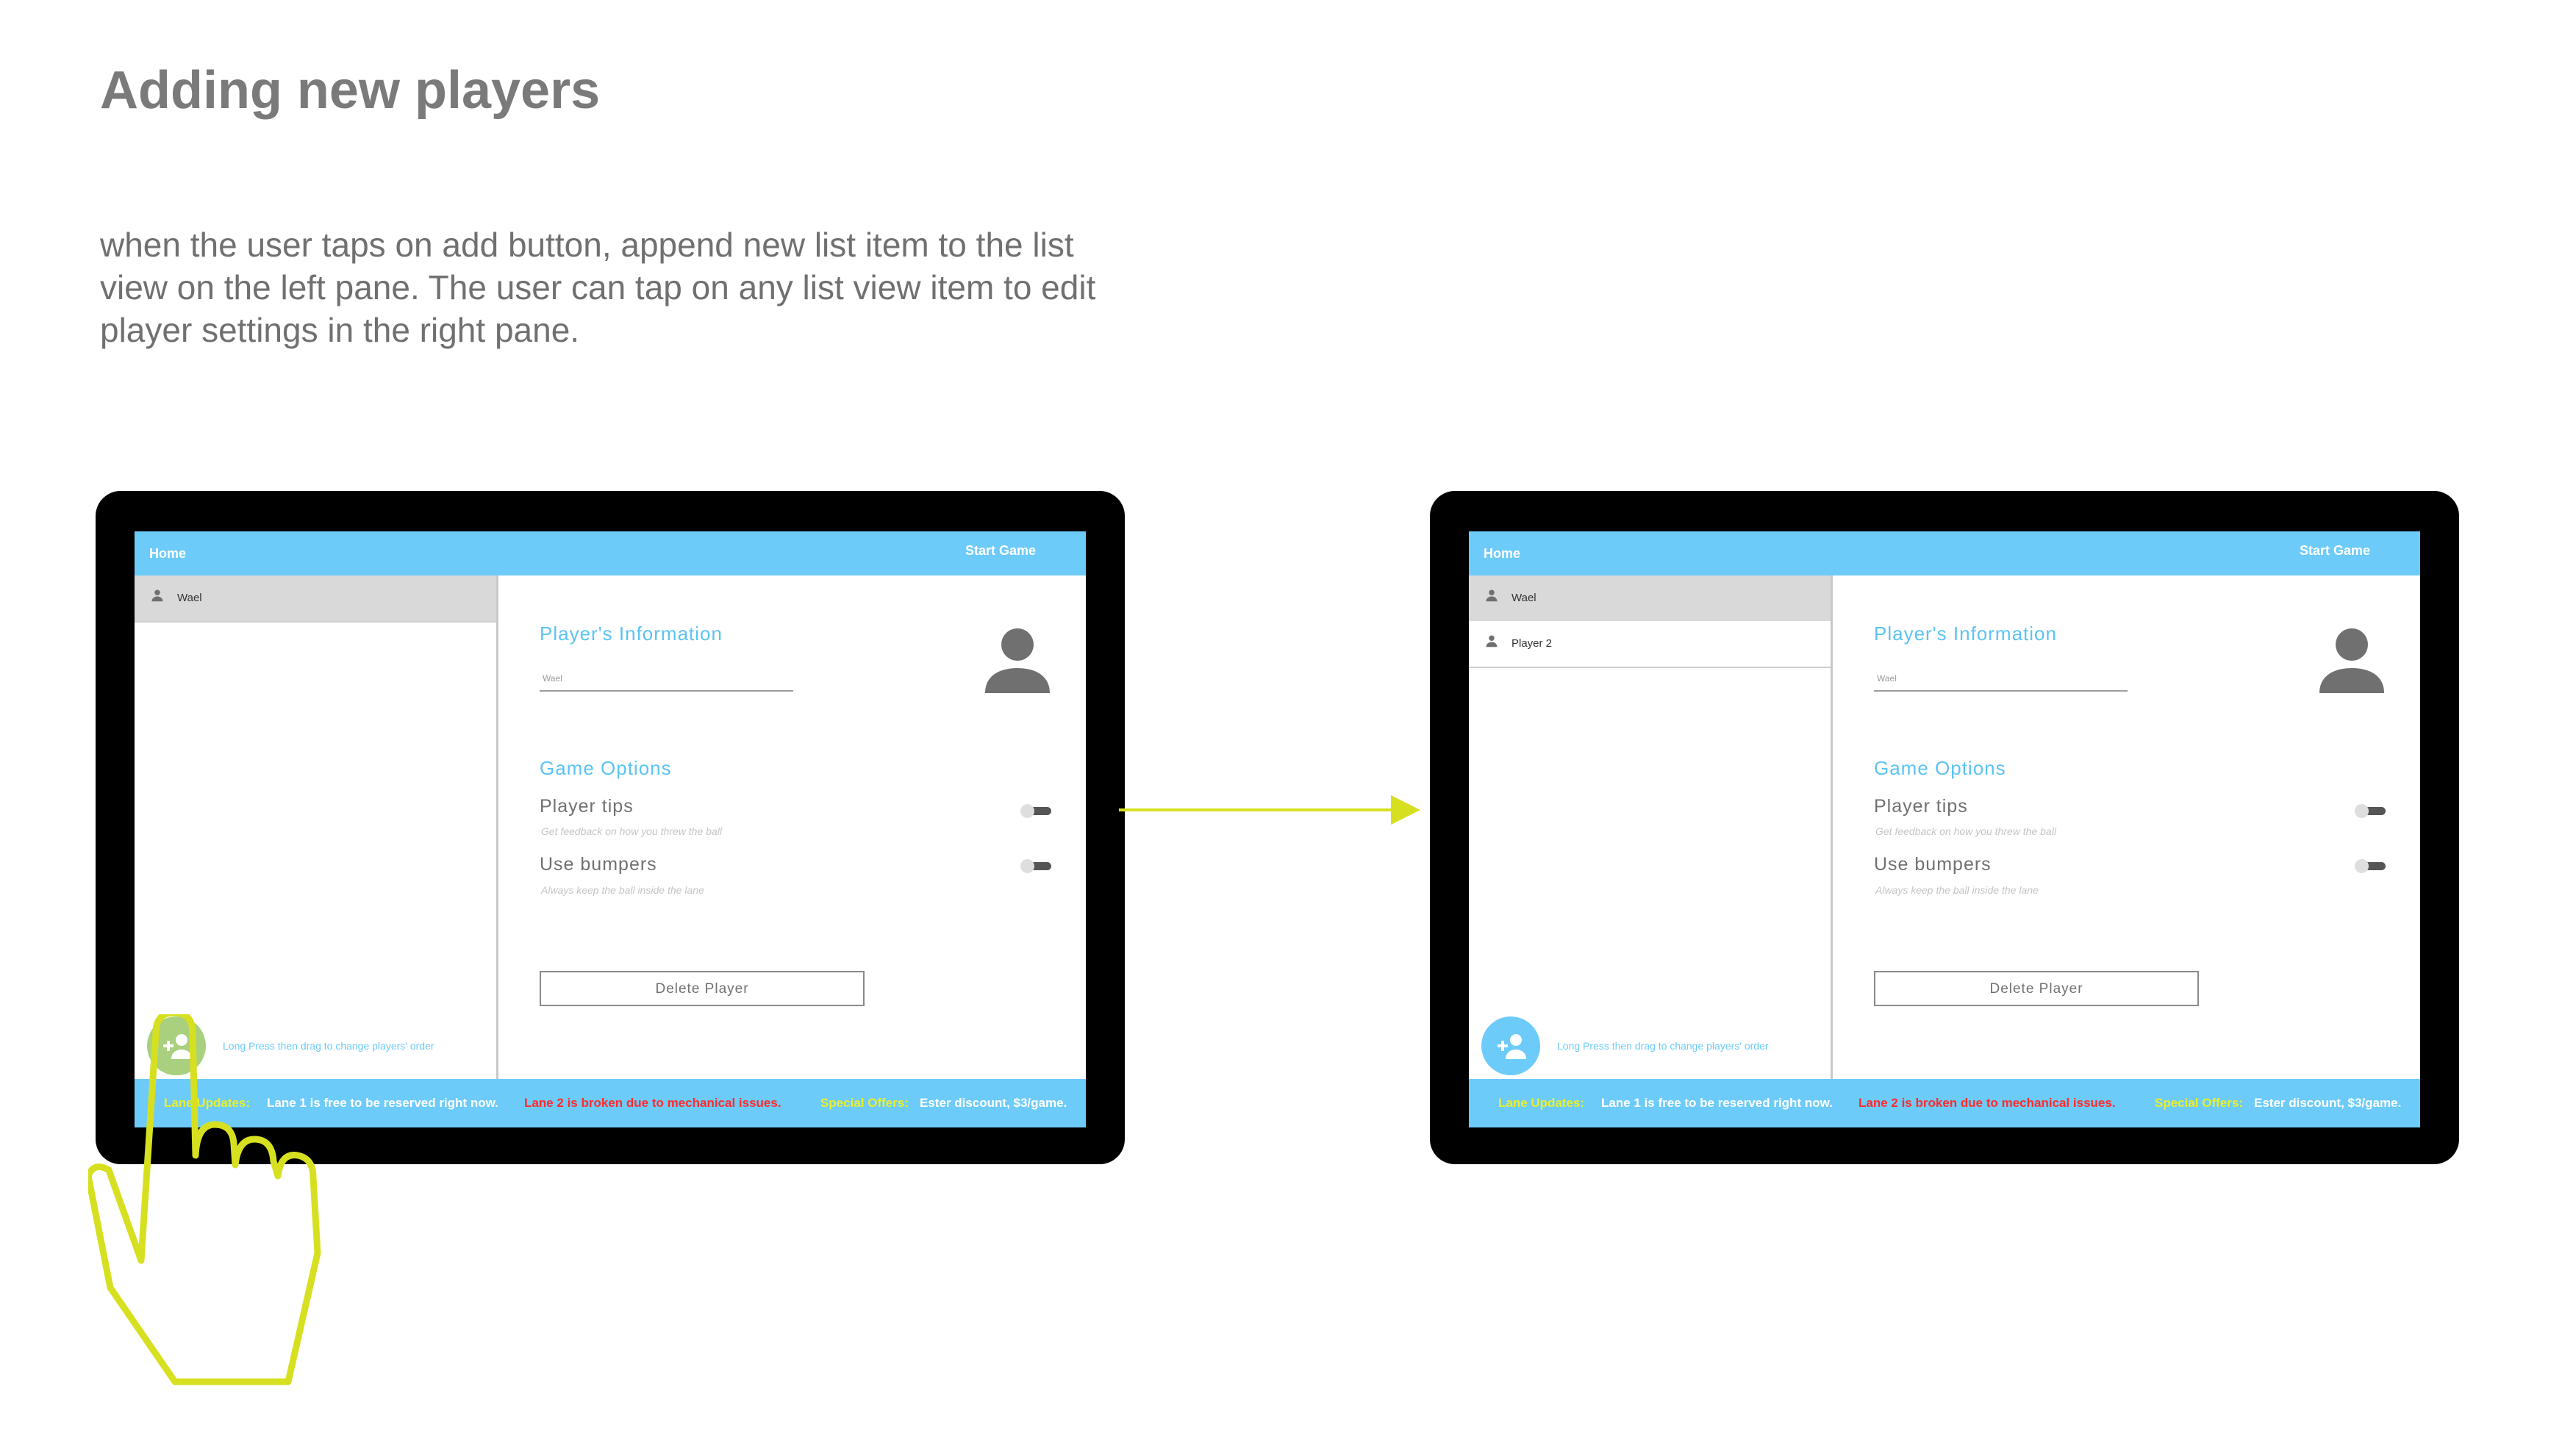  Describe the element at coordinates (1542, 1103) in the screenshot. I see `lane-updates-label: Lane Updates:` at that location.